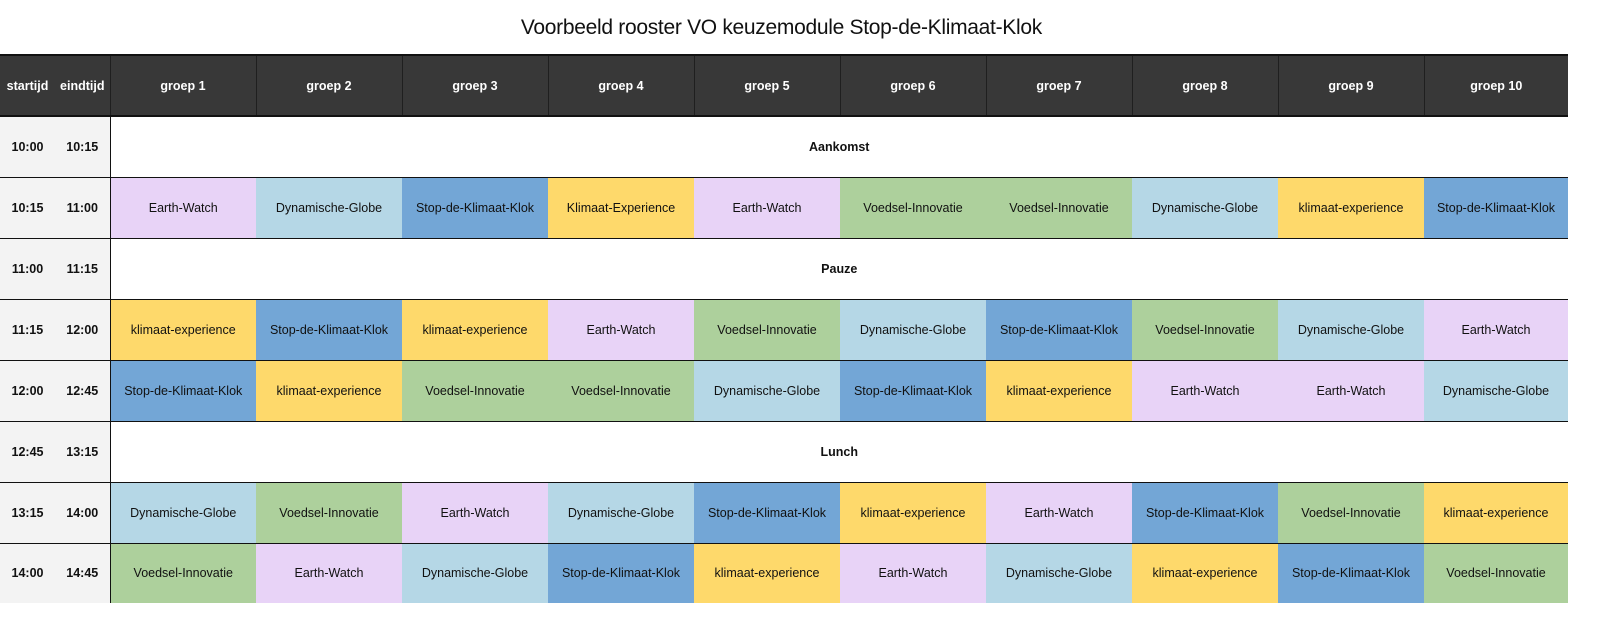 The height and width of the screenshot is (617, 1600). What do you see at coordinates (839, 268) in the screenshot?
I see `break-cell: Pauze` at bounding box center [839, 268].